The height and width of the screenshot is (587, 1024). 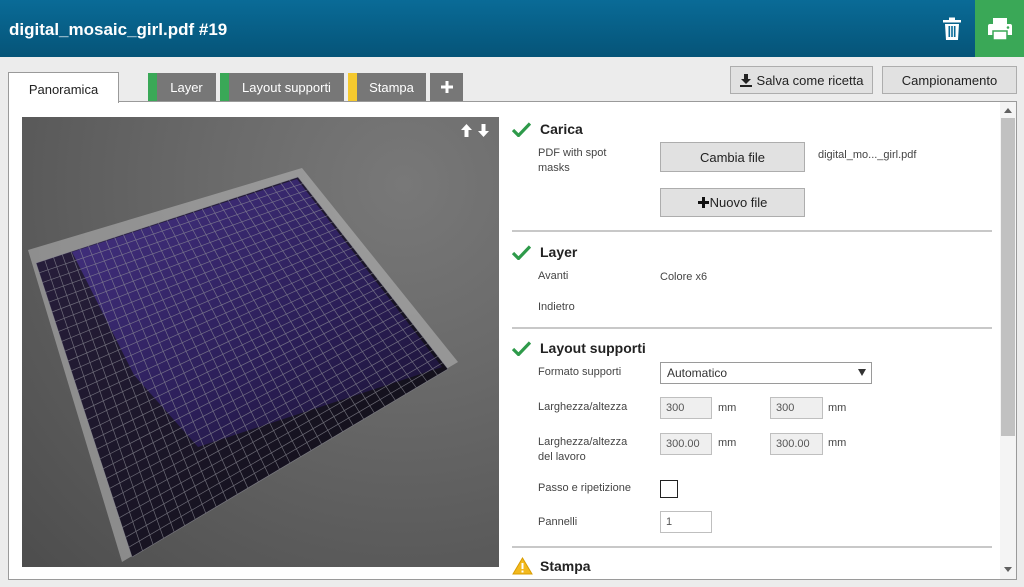 I want to click on save-recipe-button: Salva come ricetta, so click(x=801, y=80).